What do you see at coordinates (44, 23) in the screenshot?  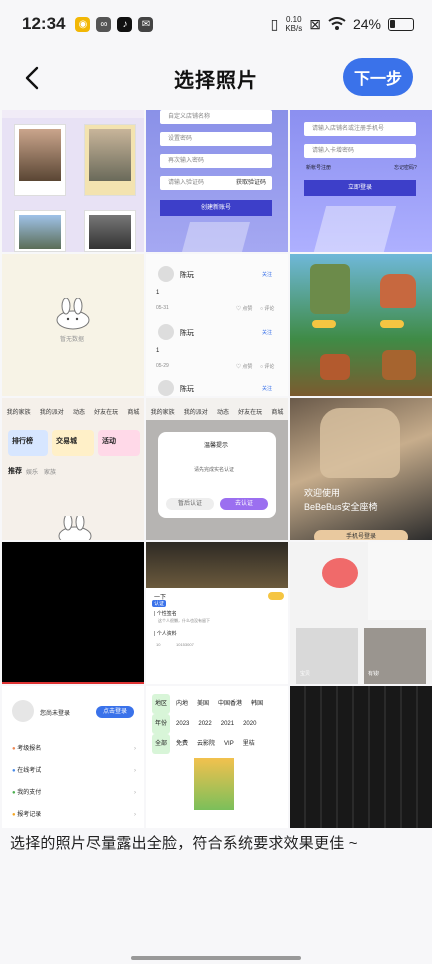 I see `status-time: 12:34` at bounding box center [44, 23].